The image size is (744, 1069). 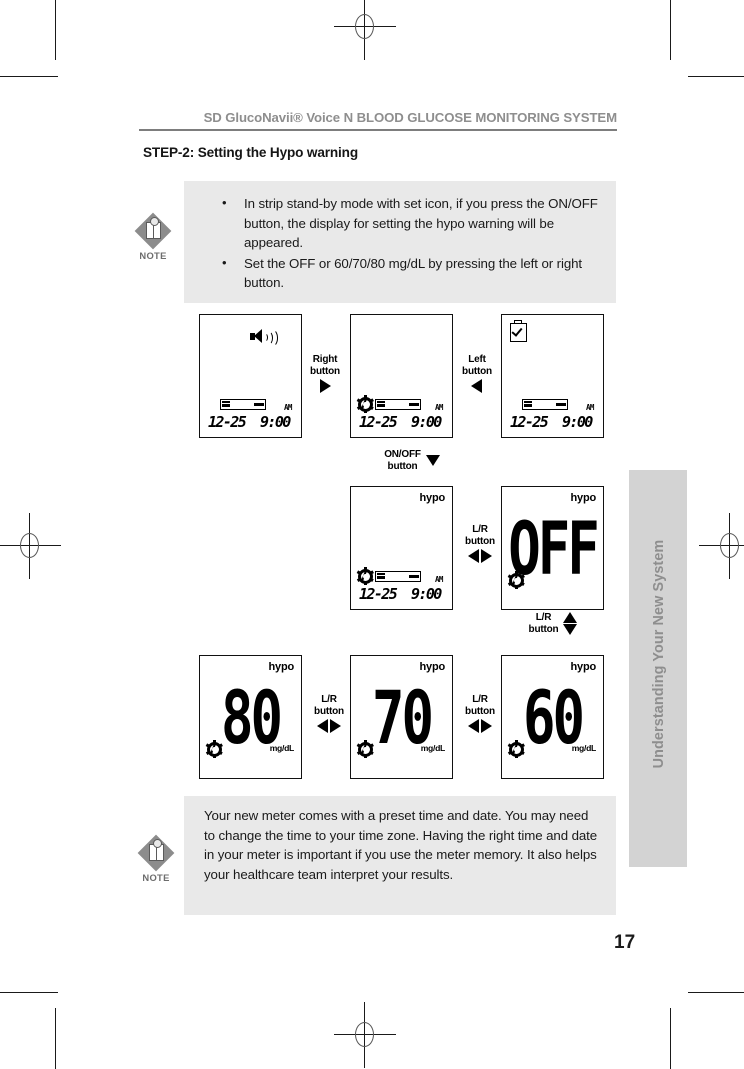 I want to click on callout-lr-3-line2: button, so click(x=480, y=711).